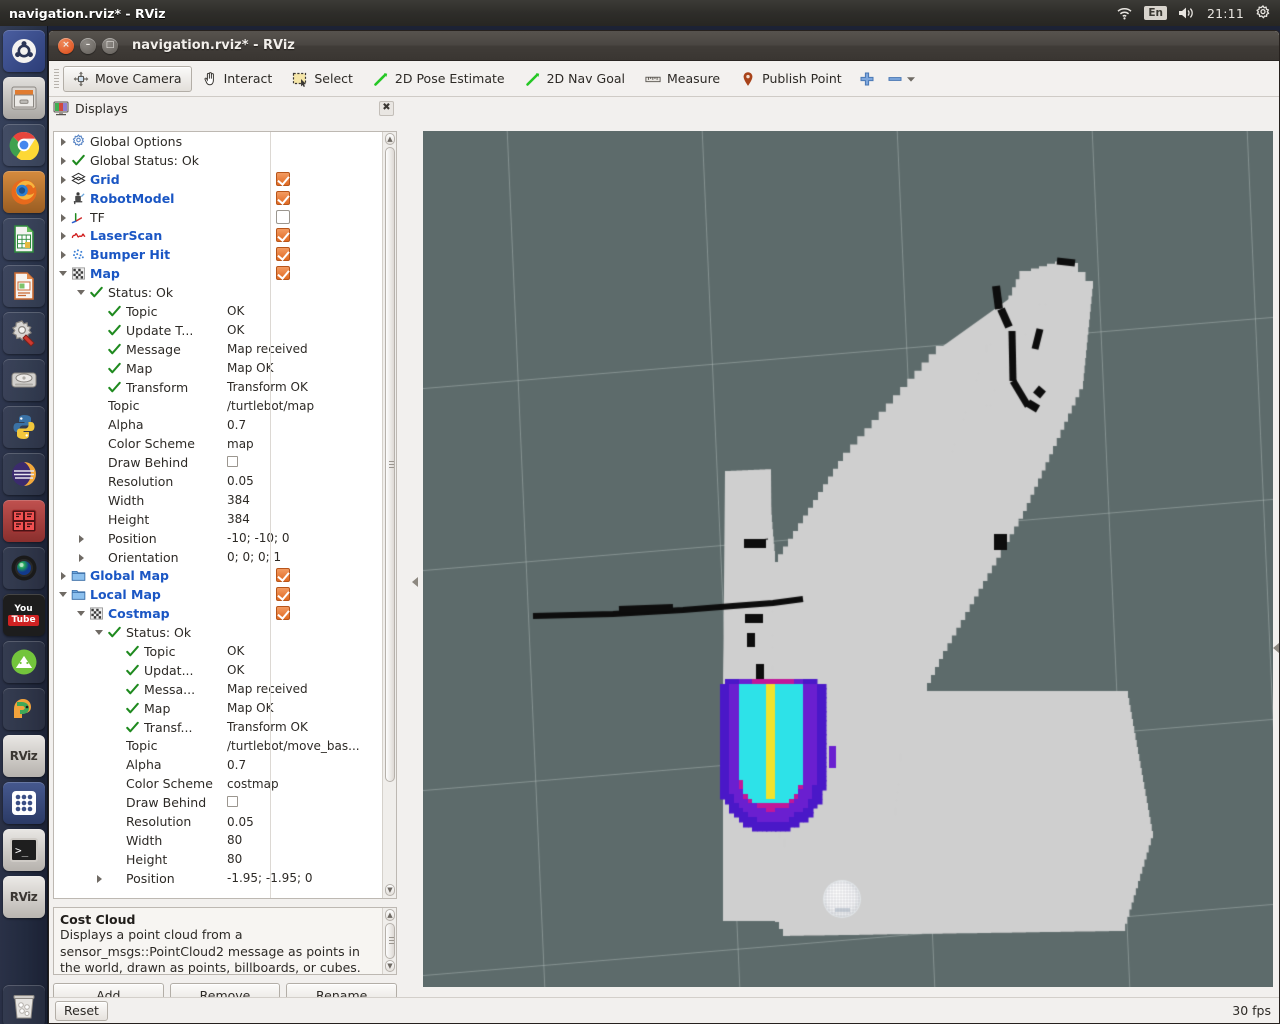  Describe the element at coordinates (390, 915) in the screenshot. I see `help-scroll-up-button: ▲` at that location.